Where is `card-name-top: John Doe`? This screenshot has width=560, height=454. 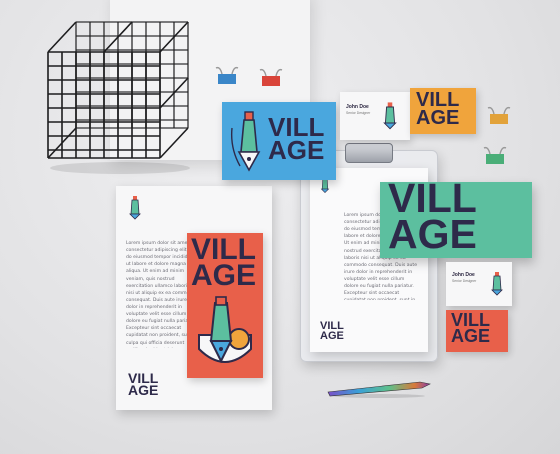
card-name-top: John Doe is located at coordinates (357, 107).